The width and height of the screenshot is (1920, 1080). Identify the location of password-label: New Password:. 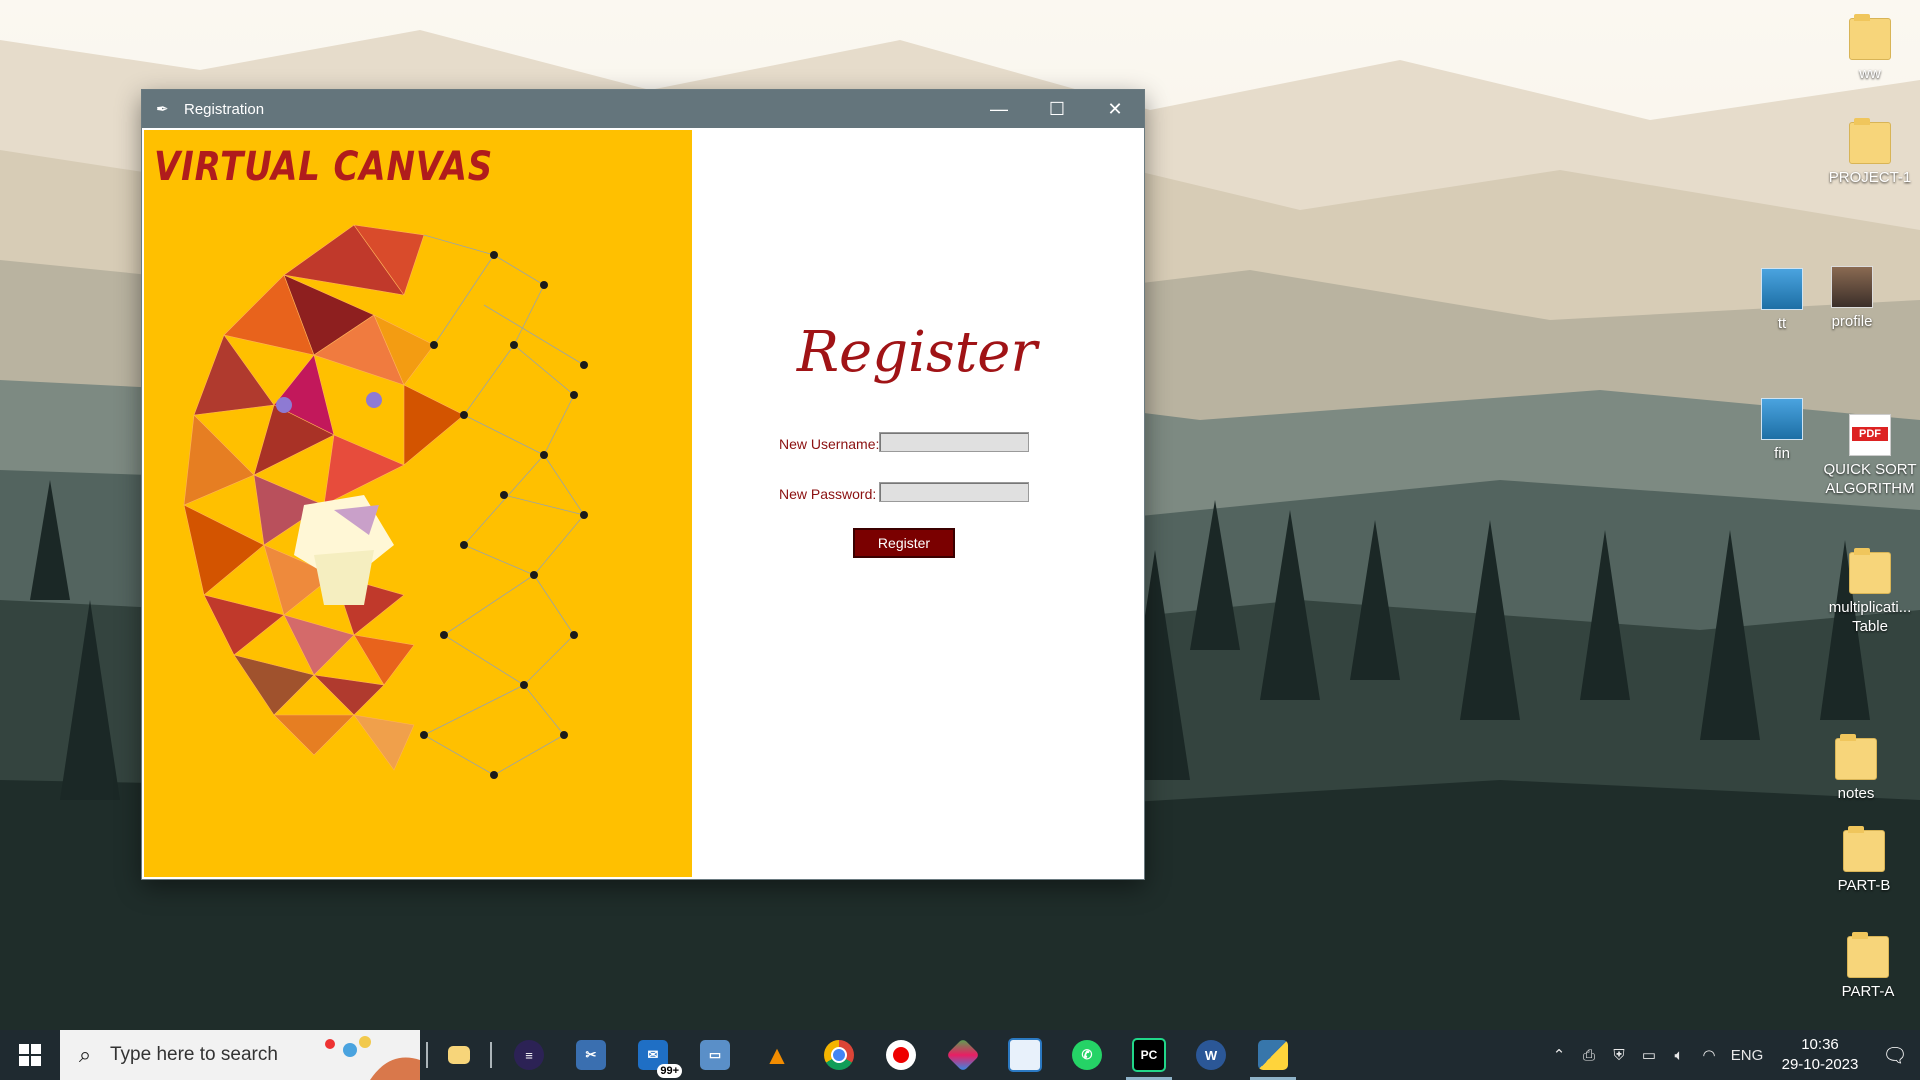
(828, 494).